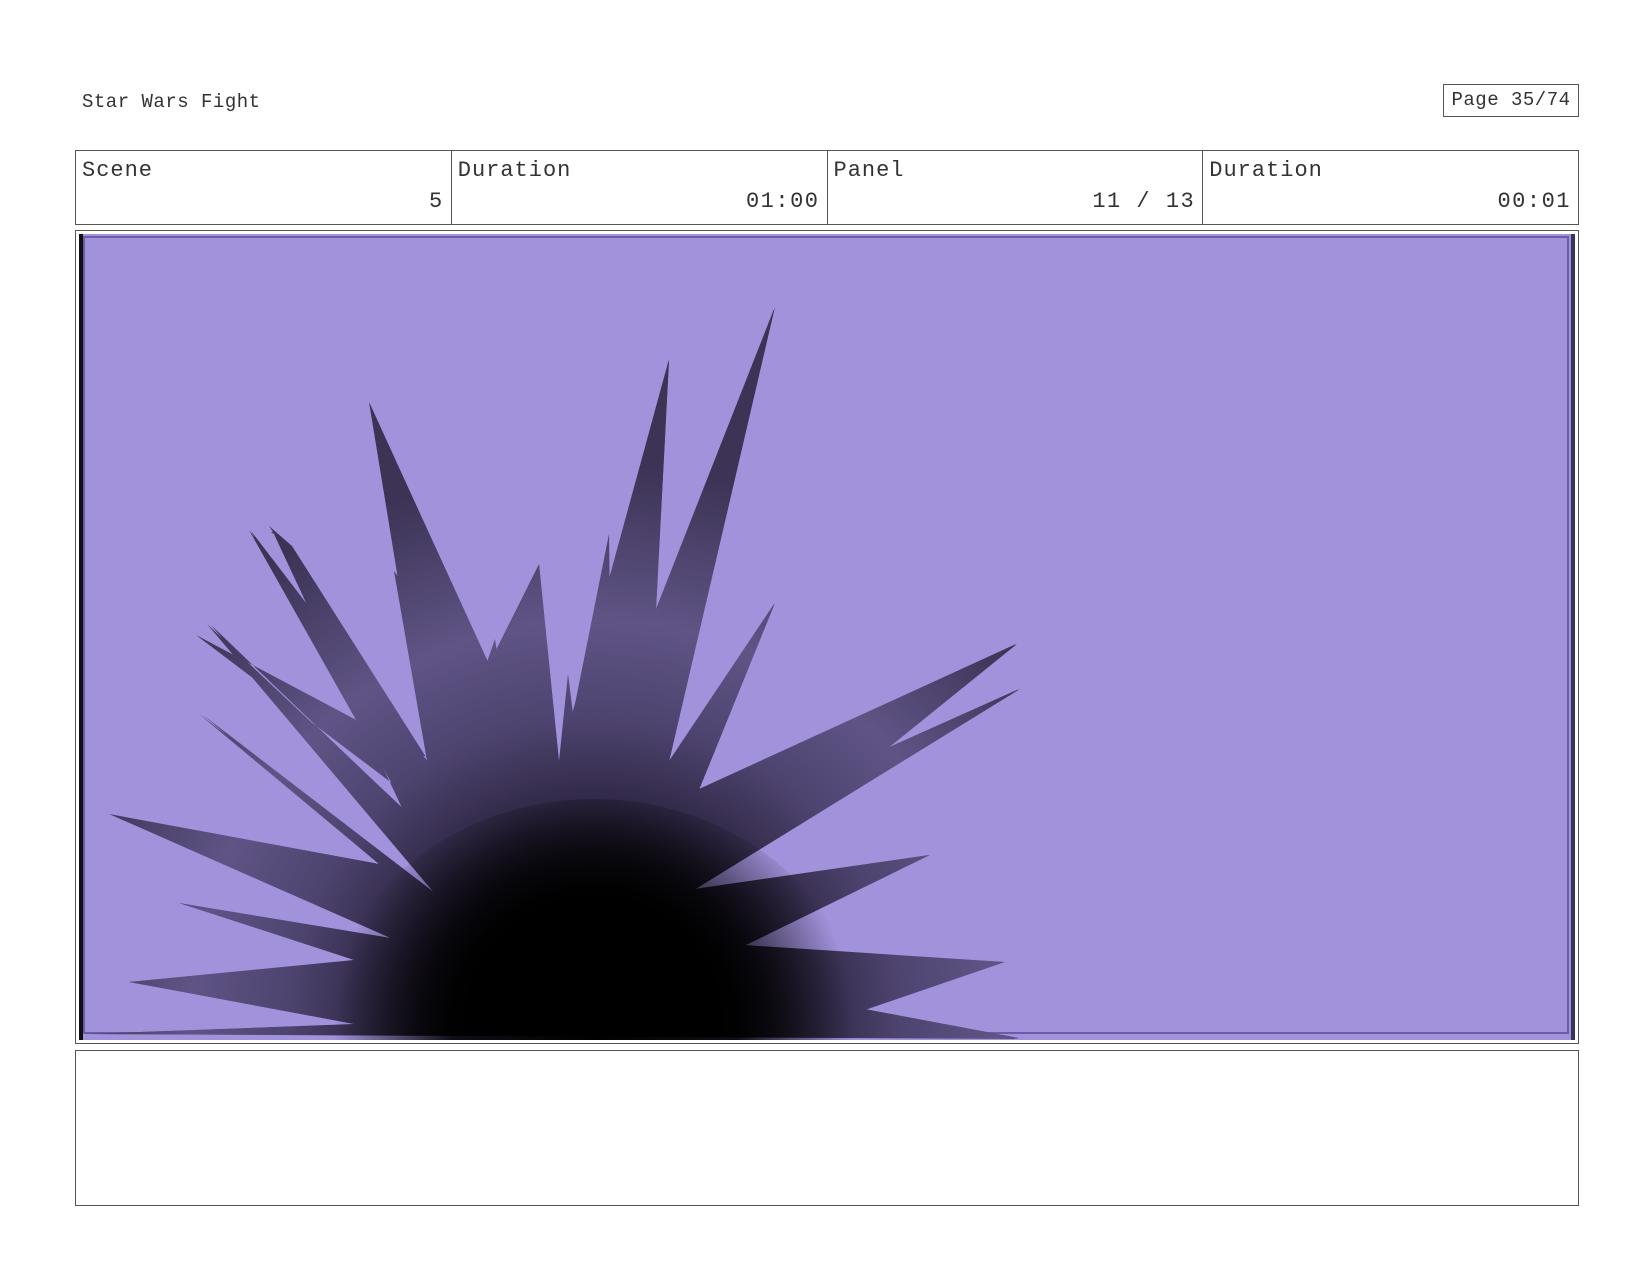  What do you see at coordinates (171, 102) in the screenshot?
I see `project-title: Star Wars Fight` at bounding box center [171, 102].